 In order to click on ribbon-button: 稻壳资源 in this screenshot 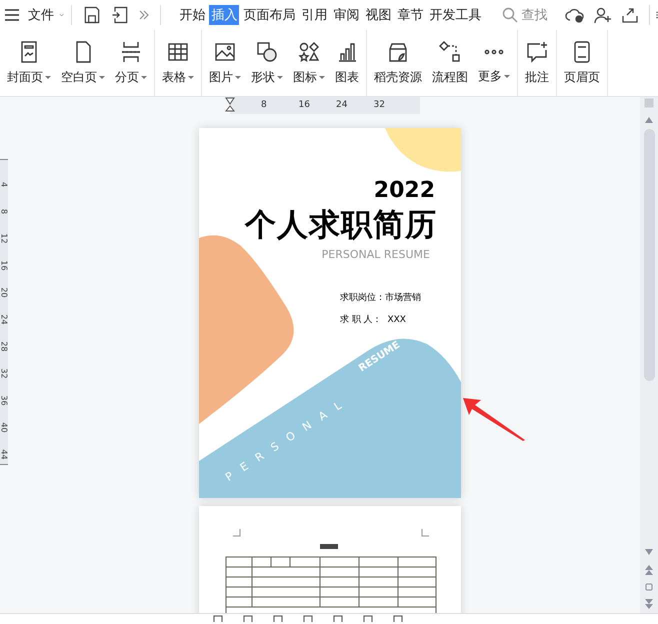, I will do `click(398, 63)`.